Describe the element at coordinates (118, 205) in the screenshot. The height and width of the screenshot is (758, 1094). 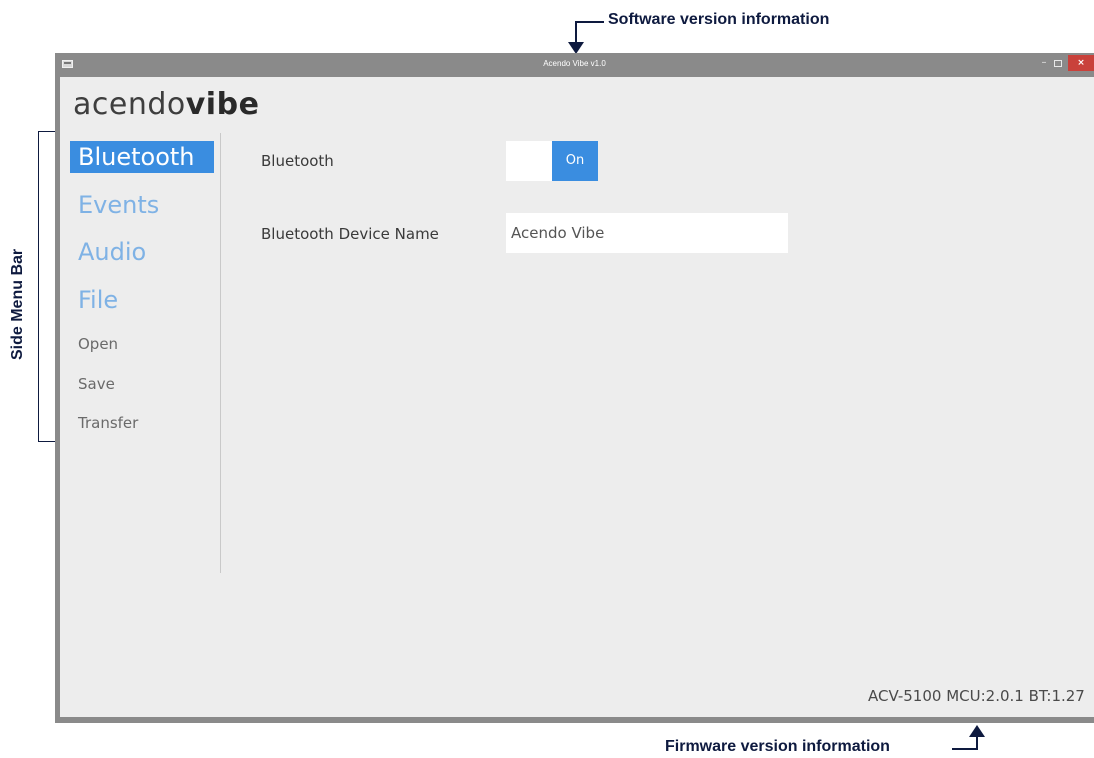
I see `sidebar-item-events: Events` at that location.